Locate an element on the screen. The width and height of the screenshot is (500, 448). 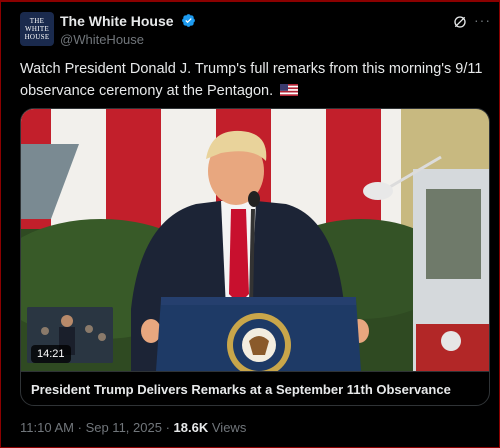
views-label: Views is located at coordinates (229, 427).